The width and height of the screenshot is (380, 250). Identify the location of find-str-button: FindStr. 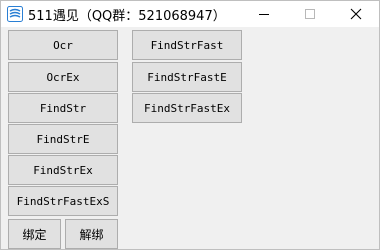
(63, 108).